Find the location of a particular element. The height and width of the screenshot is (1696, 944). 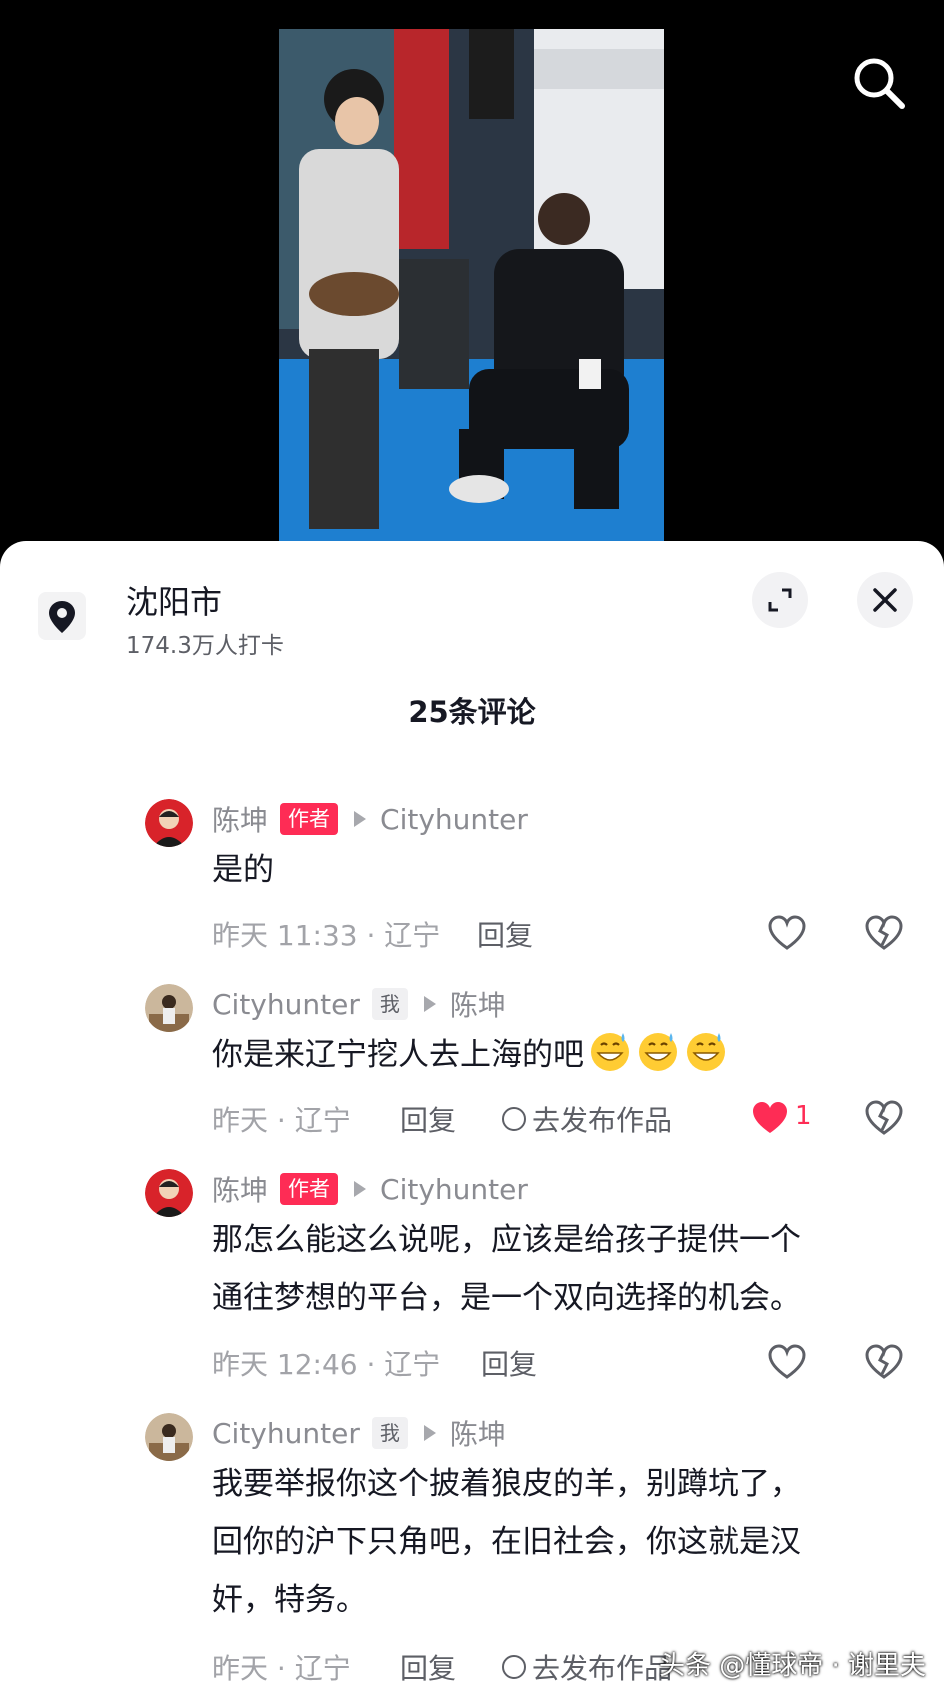

comment-text-line: 通往梦想的平台，是一个双向选择的机会。 is located at coordinates (506, 1298).